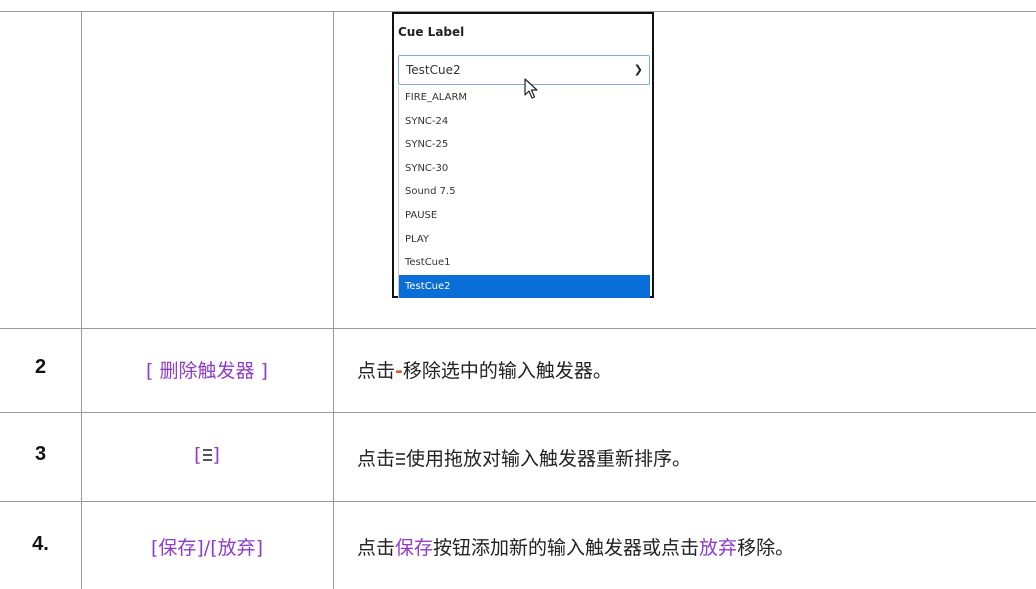  I want to click on reorder-handle-reference: [], so click(207, 455).